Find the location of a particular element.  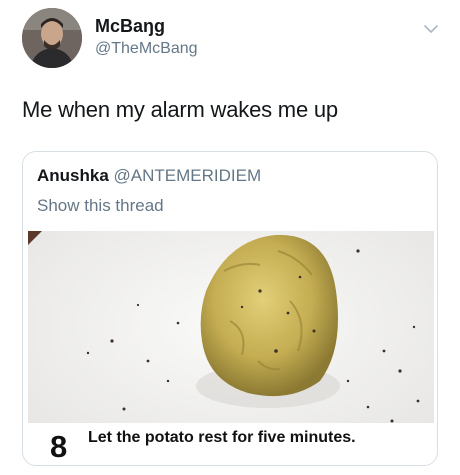

quoted-author: Anushka @ANTEMERIDIEM is located at coordinates (149, 176).